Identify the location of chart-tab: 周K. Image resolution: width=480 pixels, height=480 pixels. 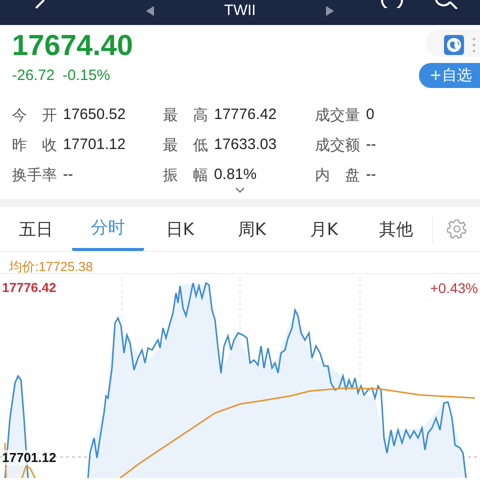
(252, 229).